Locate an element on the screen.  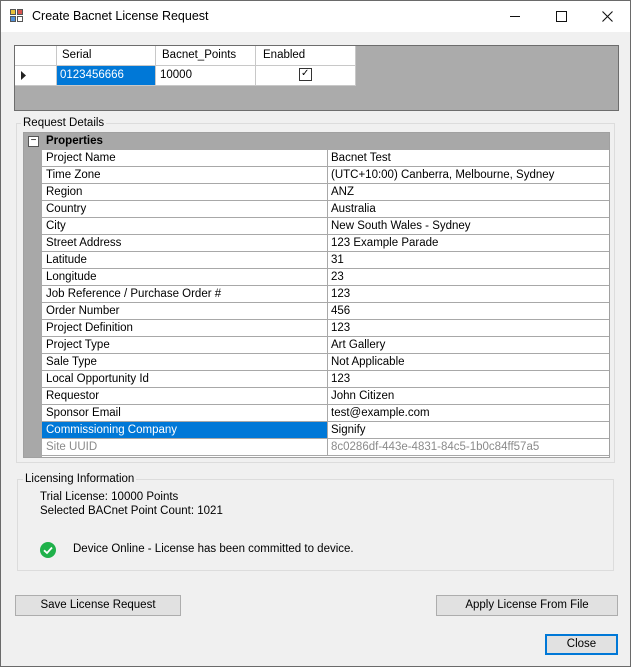
property-value: 456 is located at coordinates (468, 311).